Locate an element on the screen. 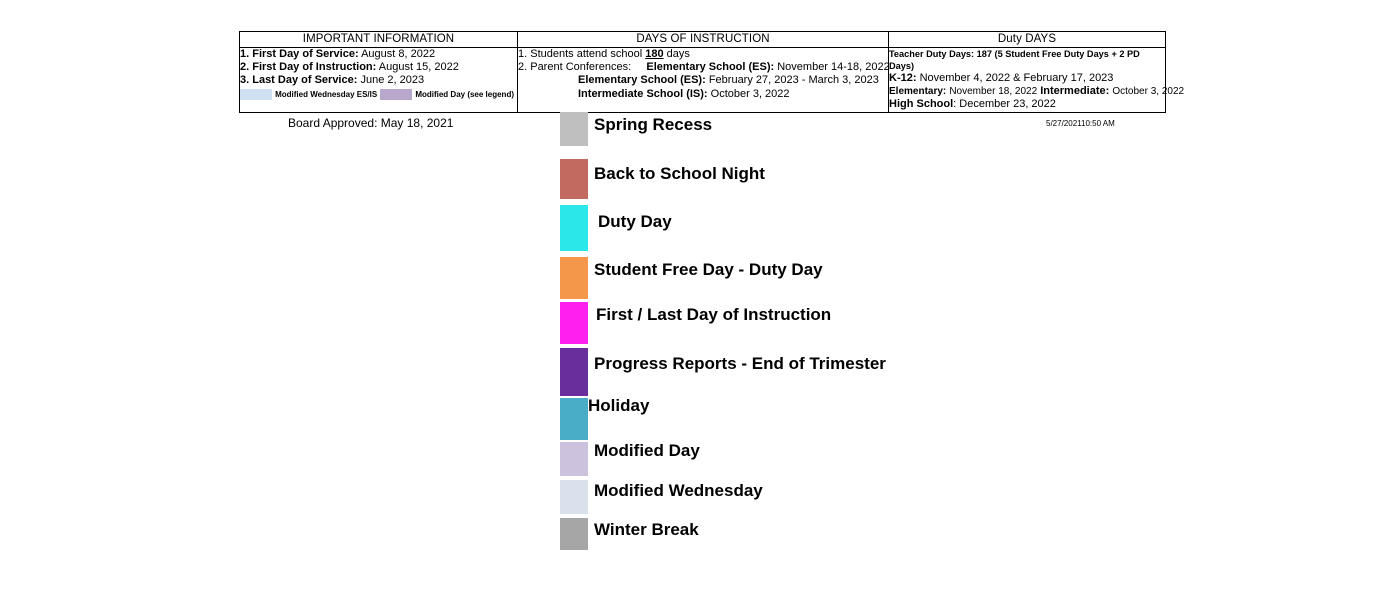 The width and height of the screenshot is (1387, 593). duty-k12-value: November 4, 2022 & February 17, 2023 is located at coordinates (1016, 78).